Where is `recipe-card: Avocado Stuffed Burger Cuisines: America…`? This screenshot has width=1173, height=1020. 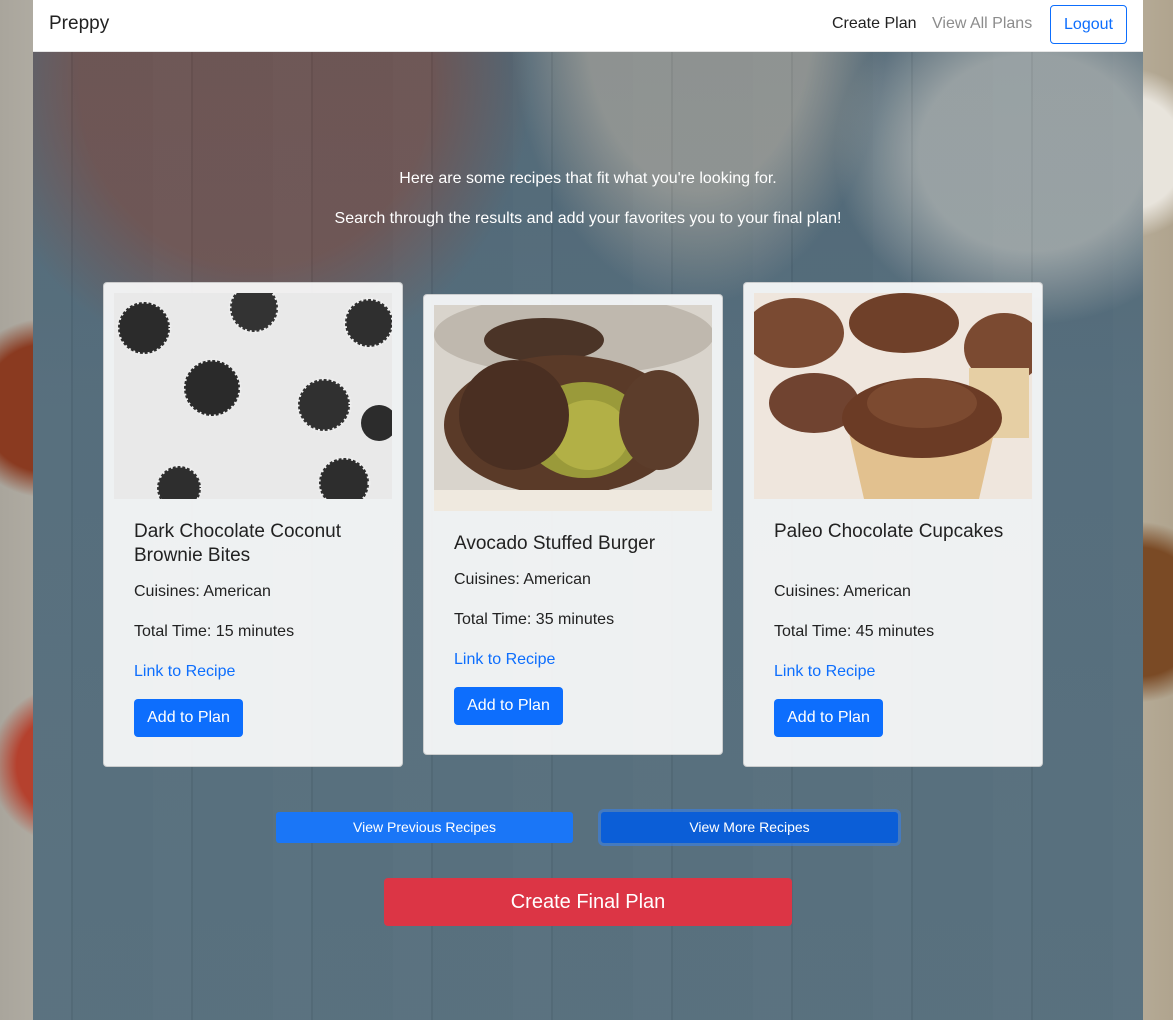
recipe-card: Avocado Stuffed Burger Cuisines: America… is located at coordinates (573, 524).